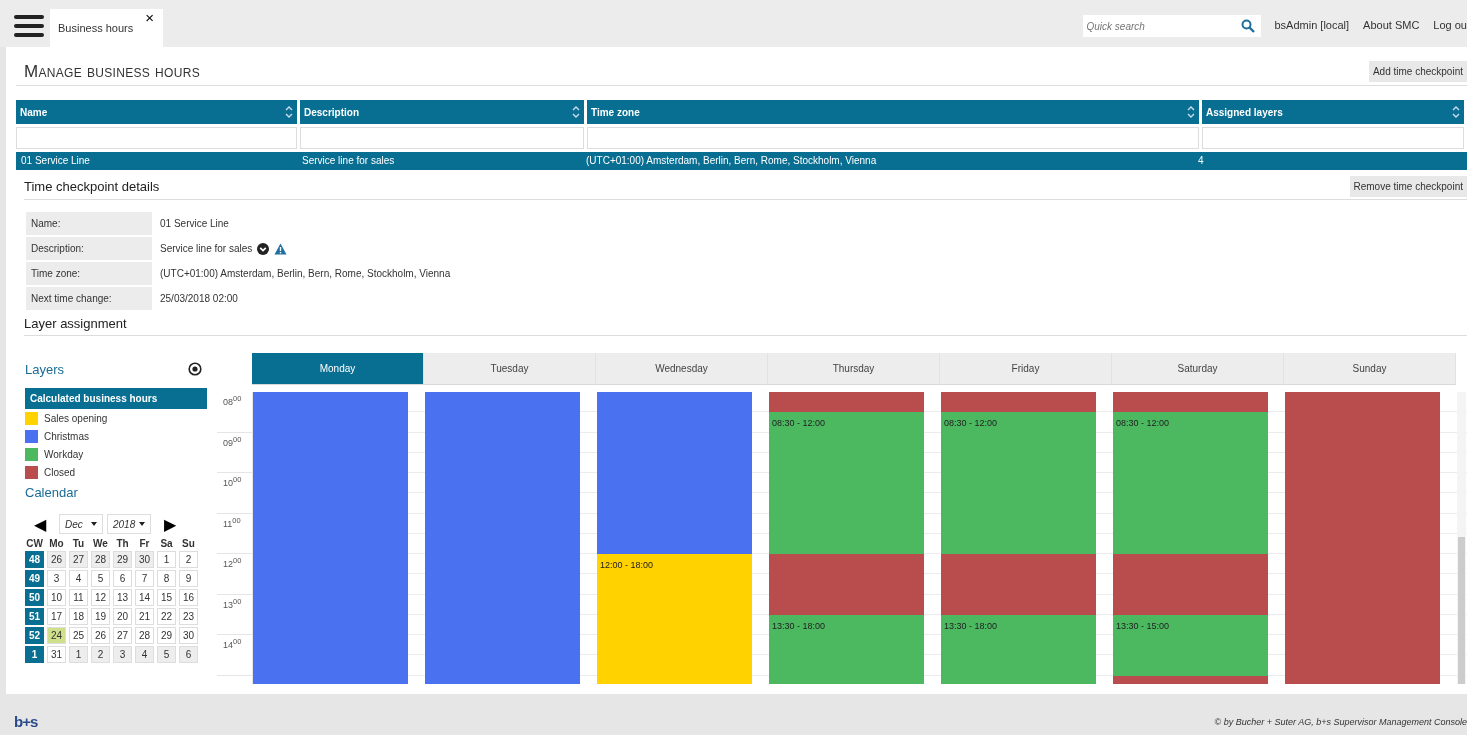  What do you see at coordinates (1417, 71) in the screenshot?
I see `add-checkpoint-button: Add time checkpoint` at bounding box center [1417, 71].